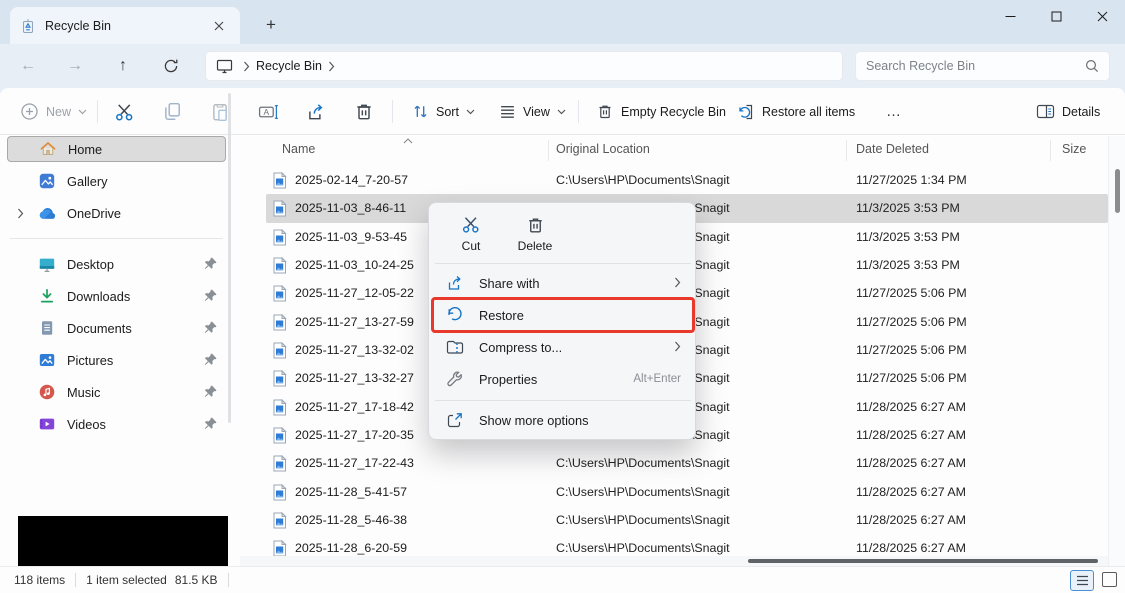 This screenshot has height=593, width=1125. What do you see at coordinates (1056, 16) in the screenshot?
I see `maximize-button` at bounding box center [1056, 16].